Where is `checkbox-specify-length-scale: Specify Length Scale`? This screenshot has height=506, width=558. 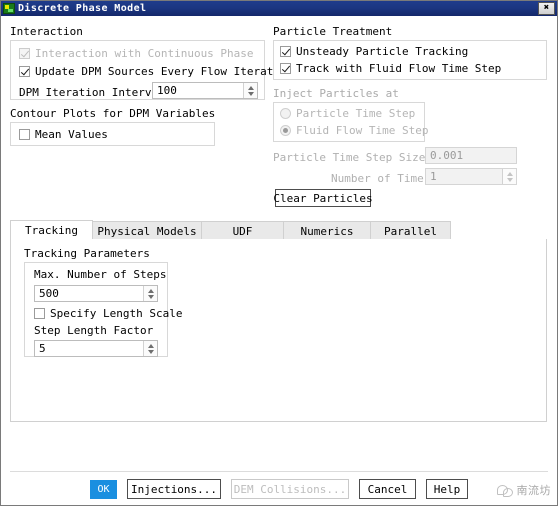
checkbox-specify-length-scale: Specify Length Scale is located at coordinates (108, 313).